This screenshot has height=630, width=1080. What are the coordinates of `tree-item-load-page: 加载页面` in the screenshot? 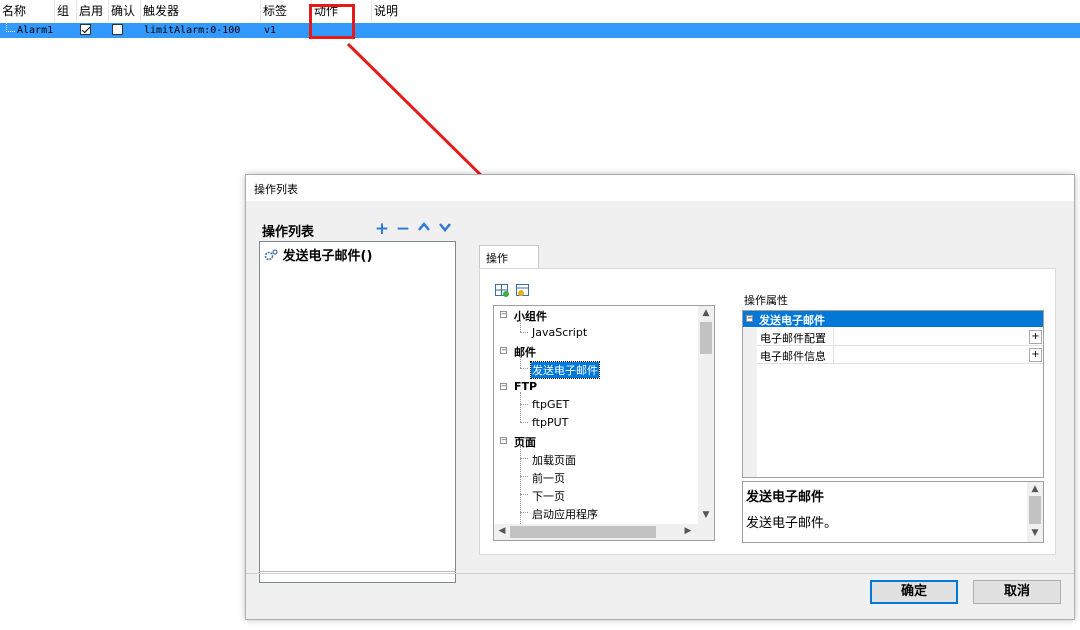 It's located at (554, 460).